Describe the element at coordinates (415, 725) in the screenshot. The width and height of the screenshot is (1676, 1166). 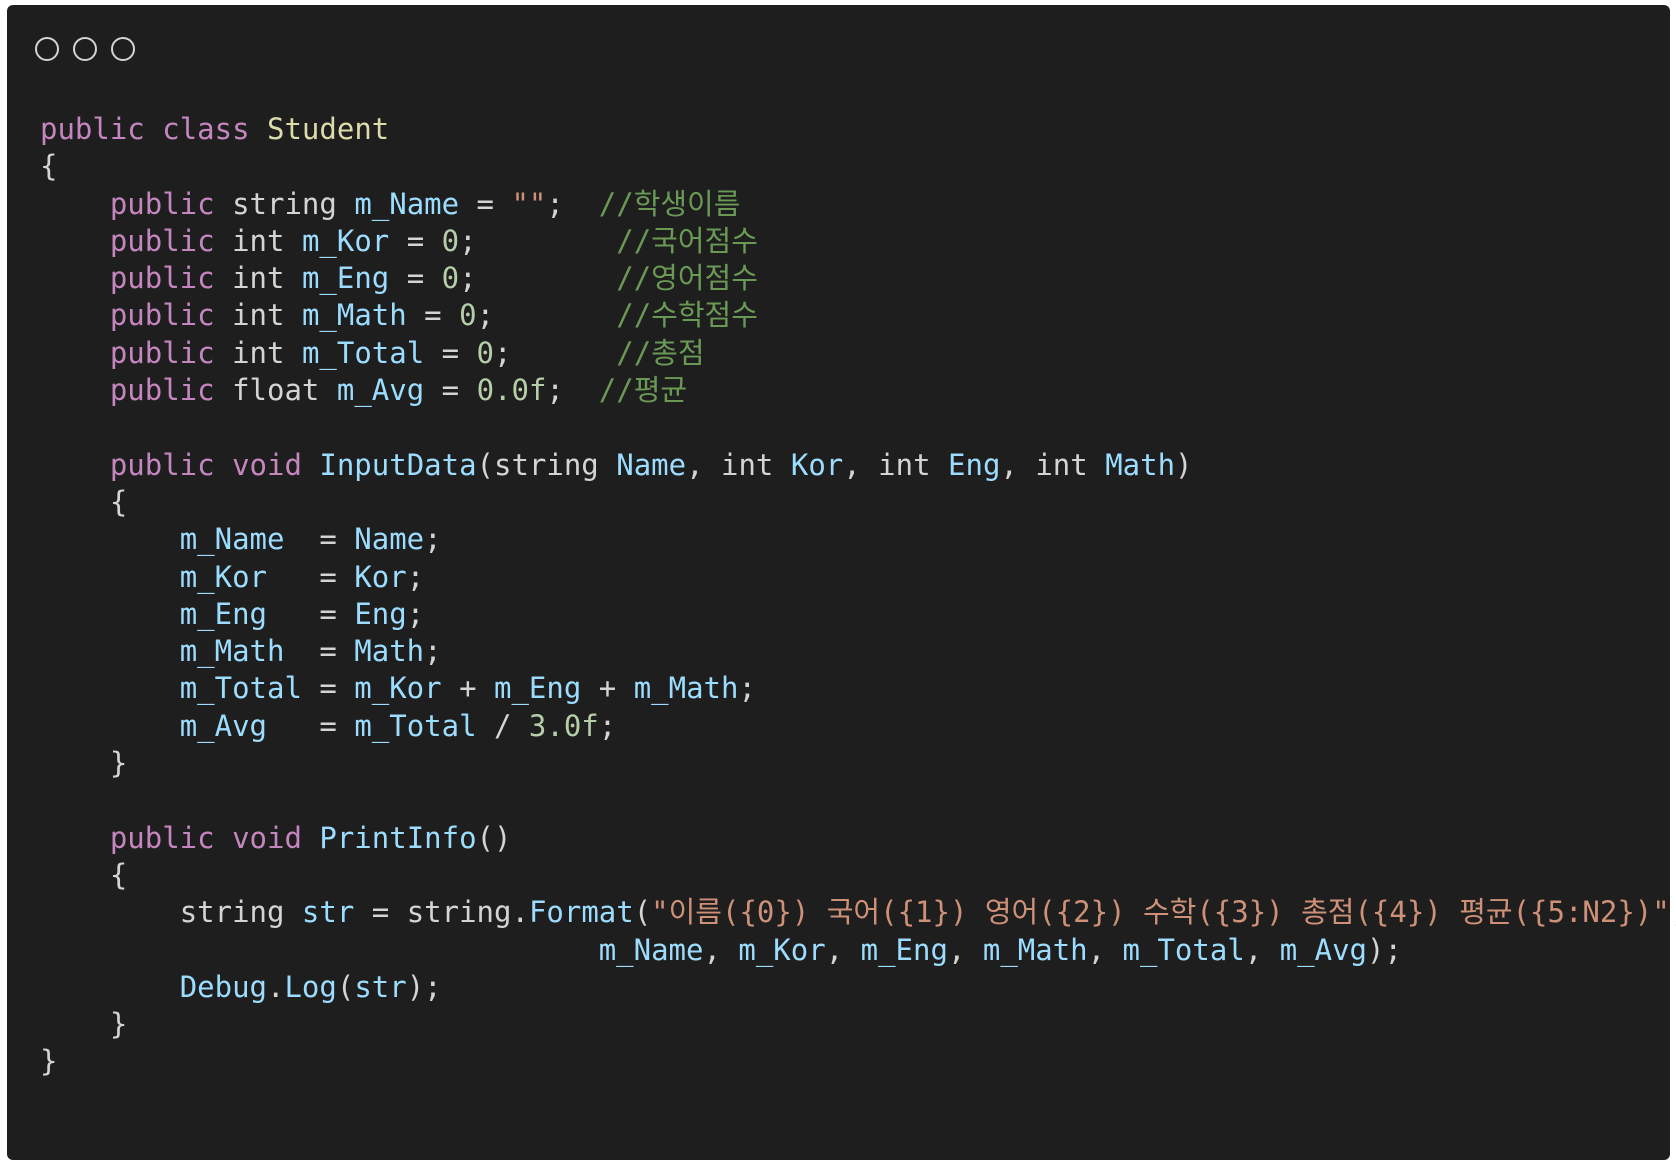
I see `code-token-var: m_Total` at that location.